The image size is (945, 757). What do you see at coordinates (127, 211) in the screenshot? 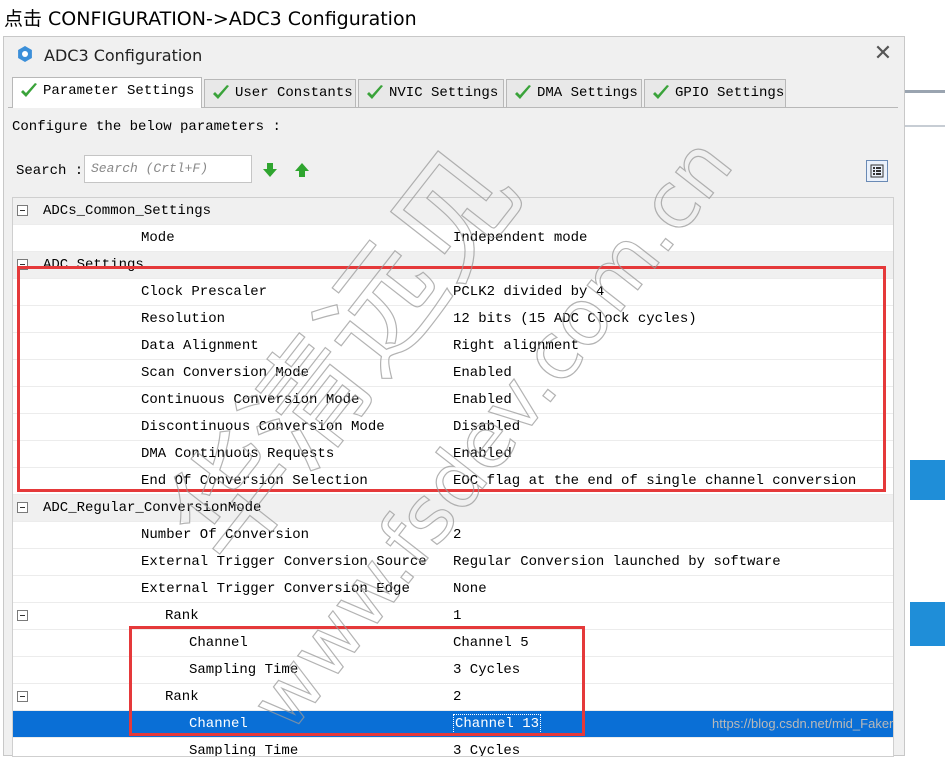
I see `parameter-name: ADCs_Common_Settings` at bounding box center [127, 211].